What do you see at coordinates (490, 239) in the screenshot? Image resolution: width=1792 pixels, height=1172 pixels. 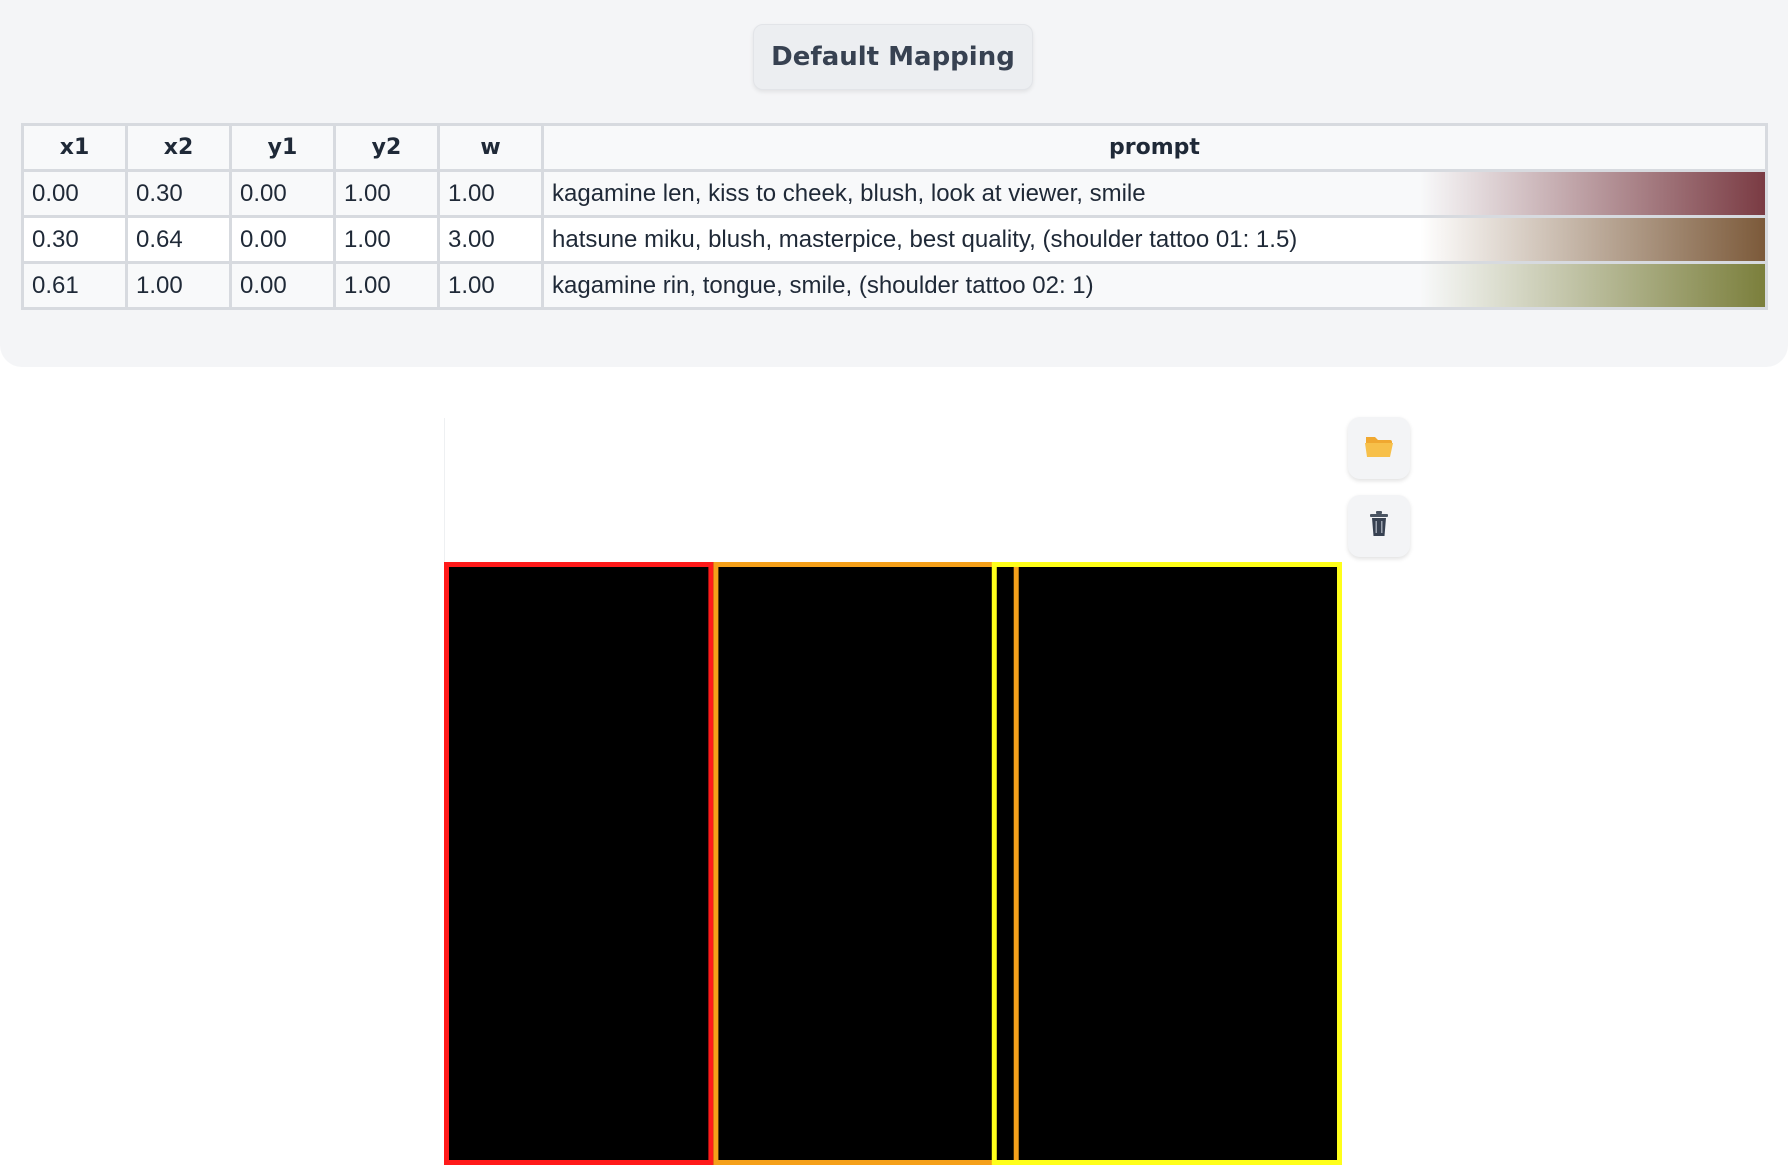 I see `cell-w: 3.00` at bounding box center [490, 239].